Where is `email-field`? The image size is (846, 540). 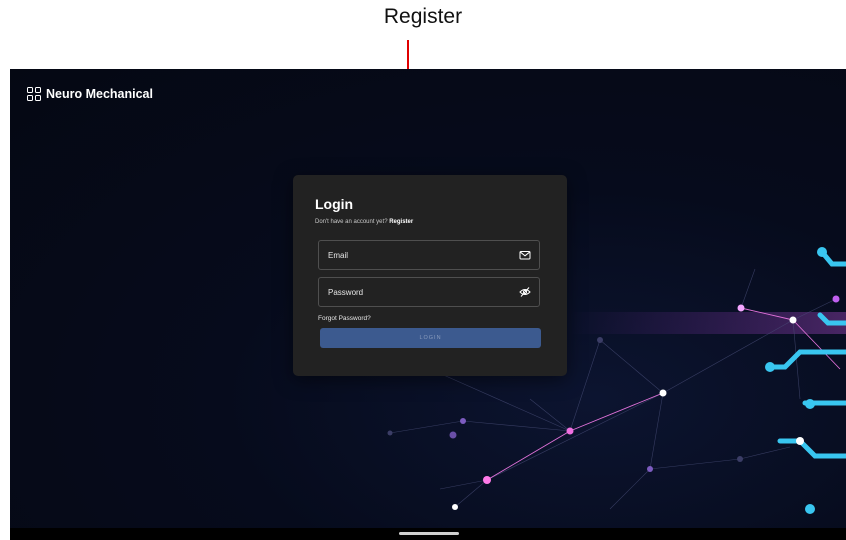 email-field is located at coordinates (429, 255).